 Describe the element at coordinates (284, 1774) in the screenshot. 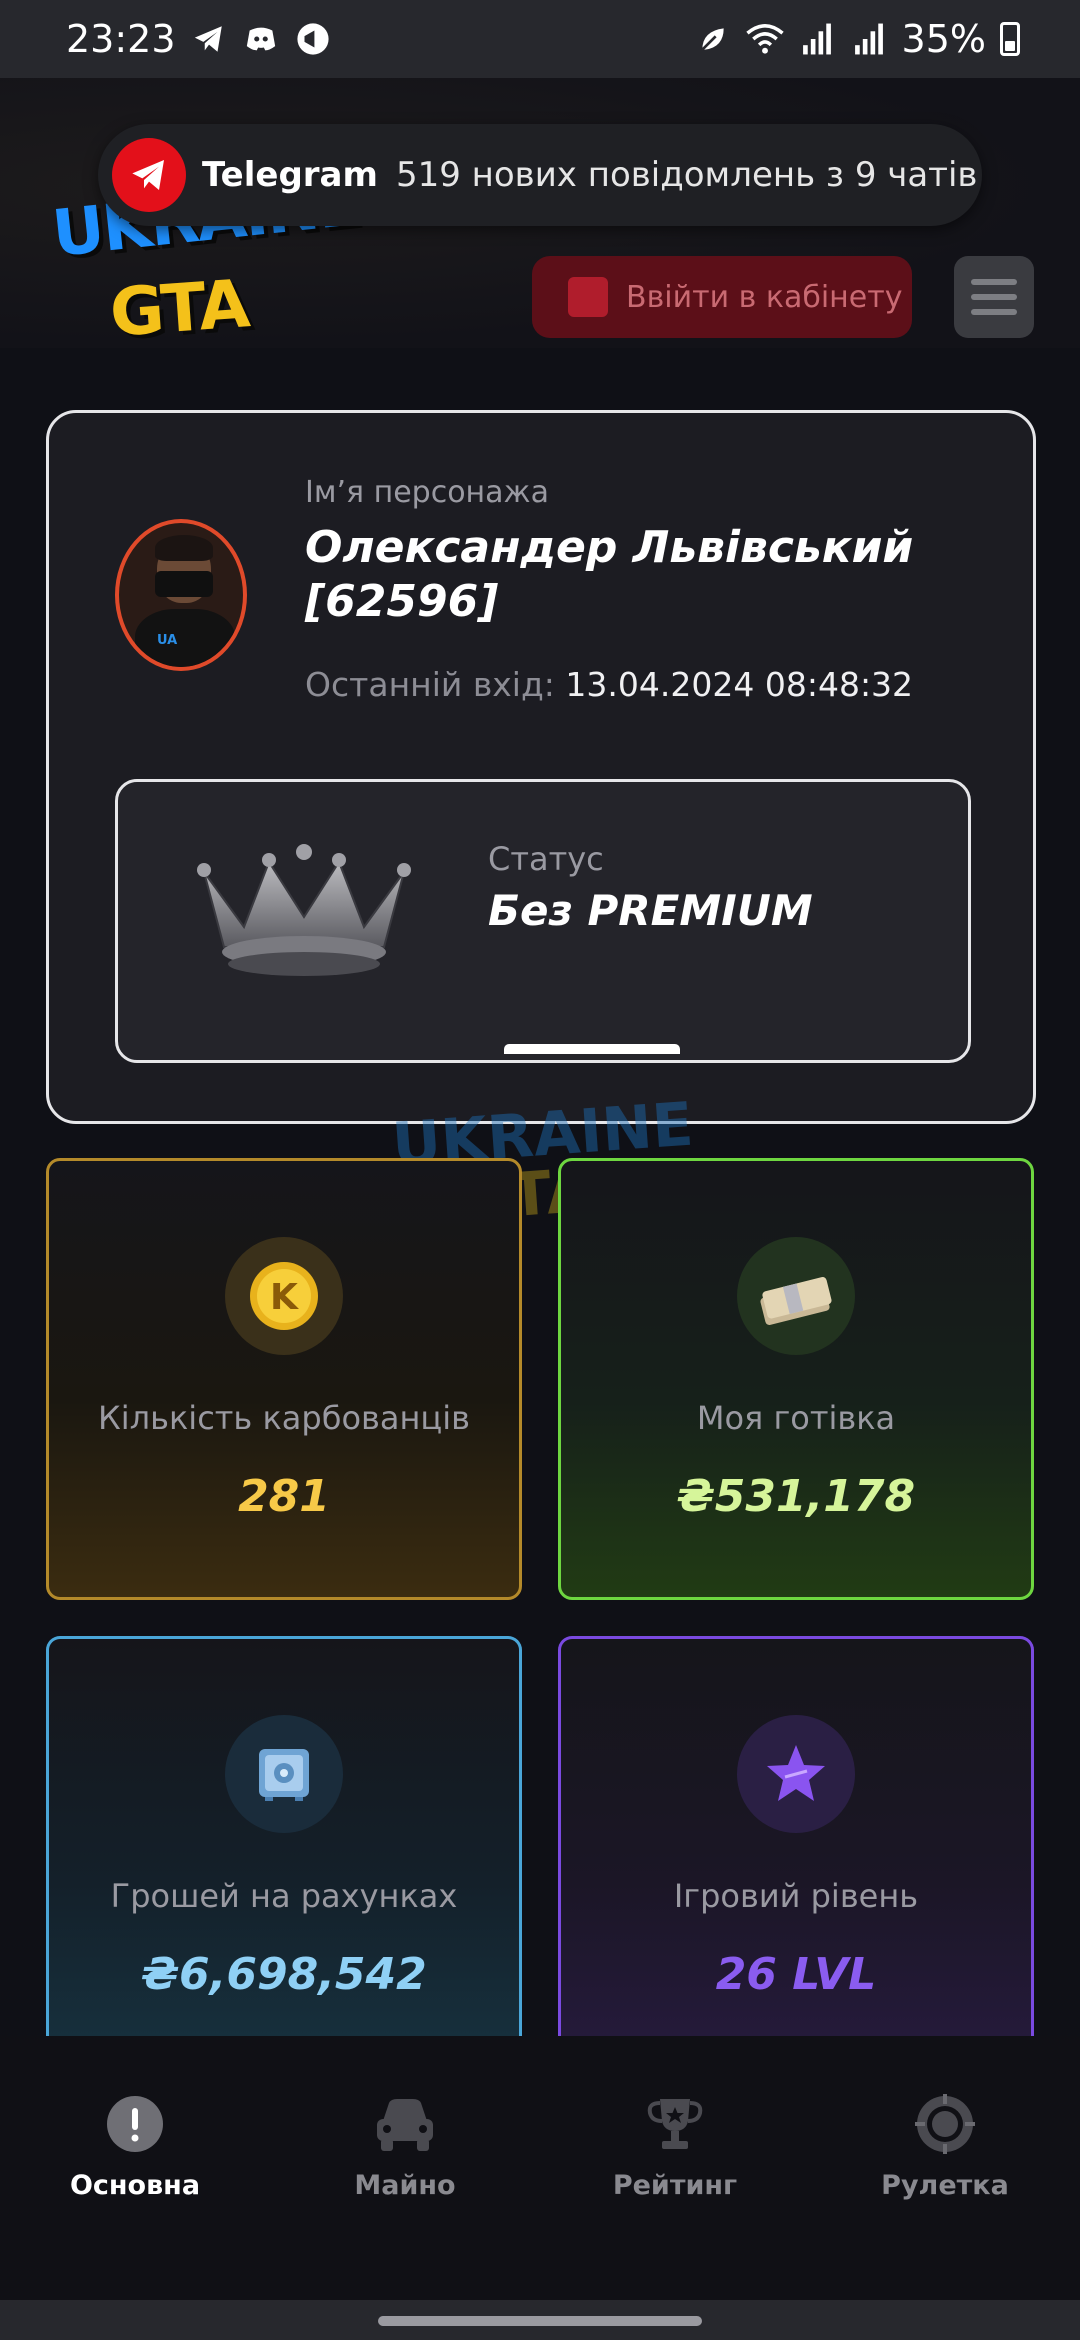

I see `safe-icon` at that location.